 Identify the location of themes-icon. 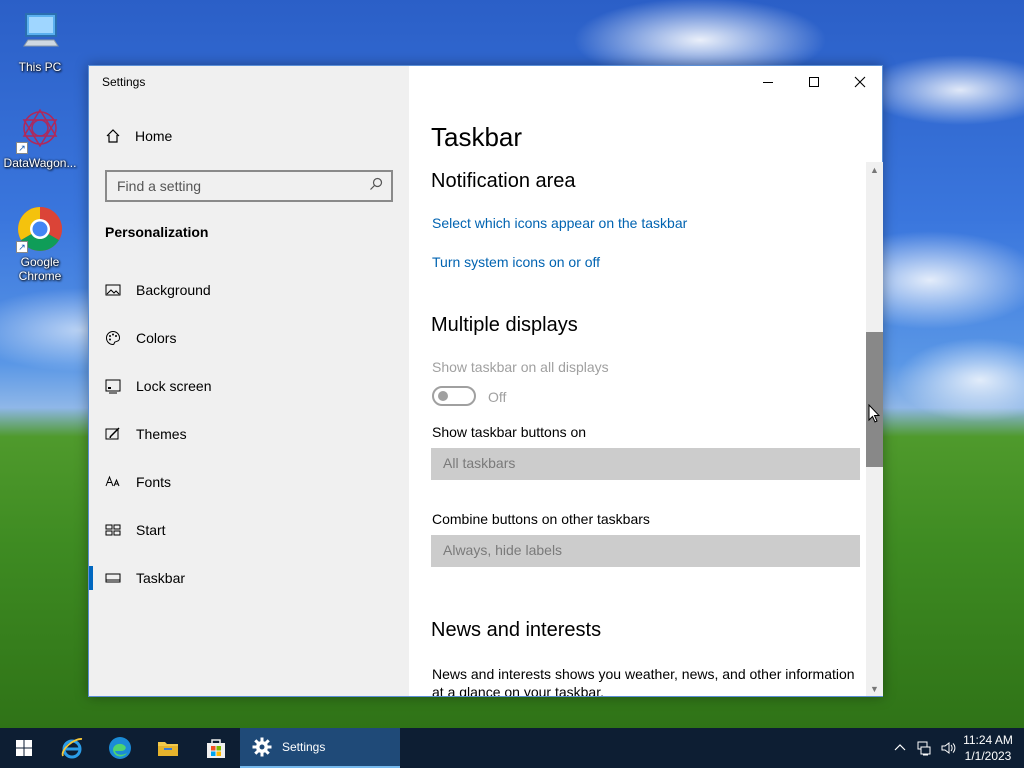
(113, 434).